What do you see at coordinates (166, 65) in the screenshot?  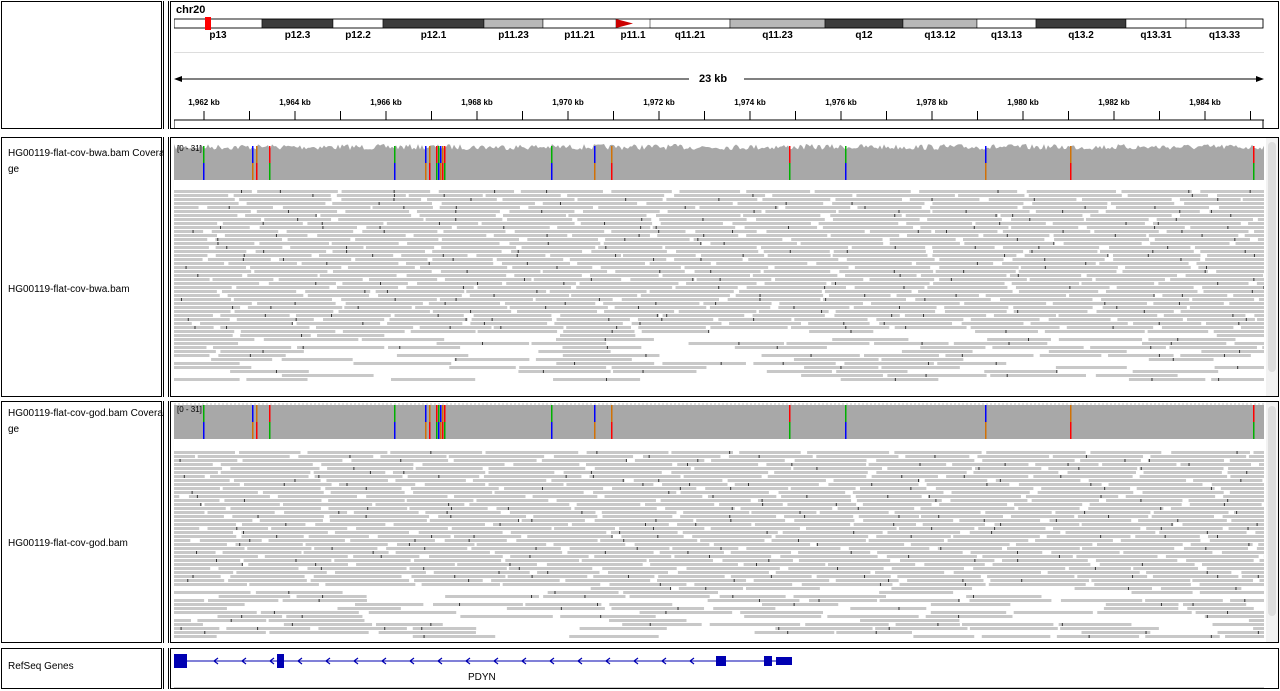 I see `header-divider` at bounding box center [166, 65].